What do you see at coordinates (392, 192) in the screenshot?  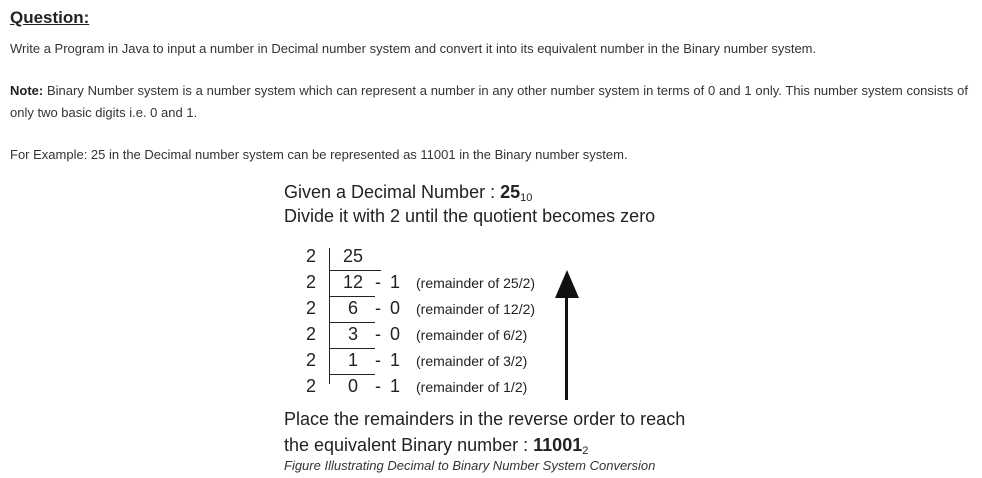 I see `given-prefix: Given a Decimal Number :` at bounding box center [392, 192].